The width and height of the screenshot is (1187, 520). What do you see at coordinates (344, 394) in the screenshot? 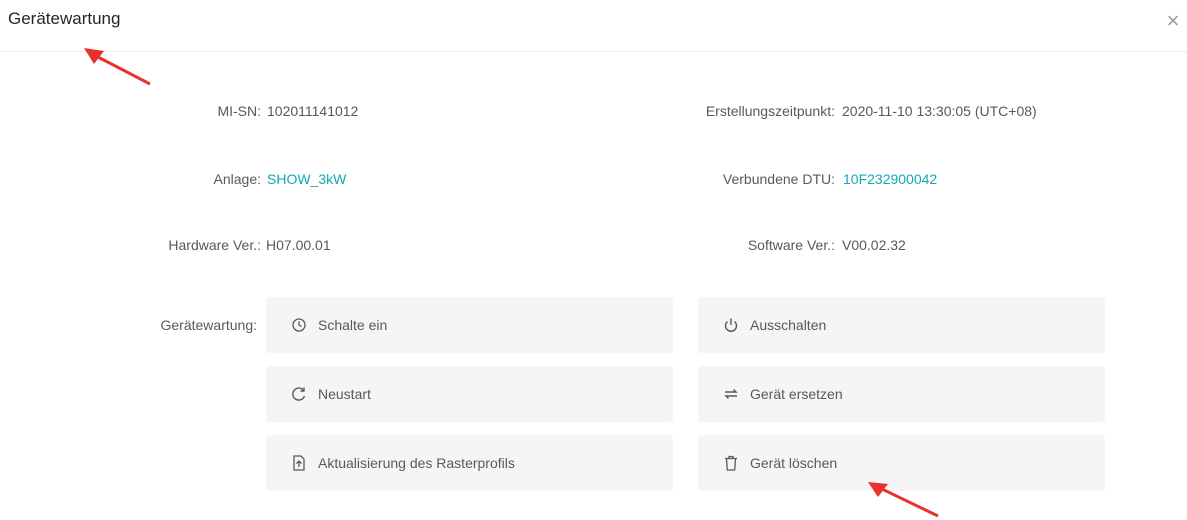
I see `restart-label: Neustart` at bounding box center [344, 394].